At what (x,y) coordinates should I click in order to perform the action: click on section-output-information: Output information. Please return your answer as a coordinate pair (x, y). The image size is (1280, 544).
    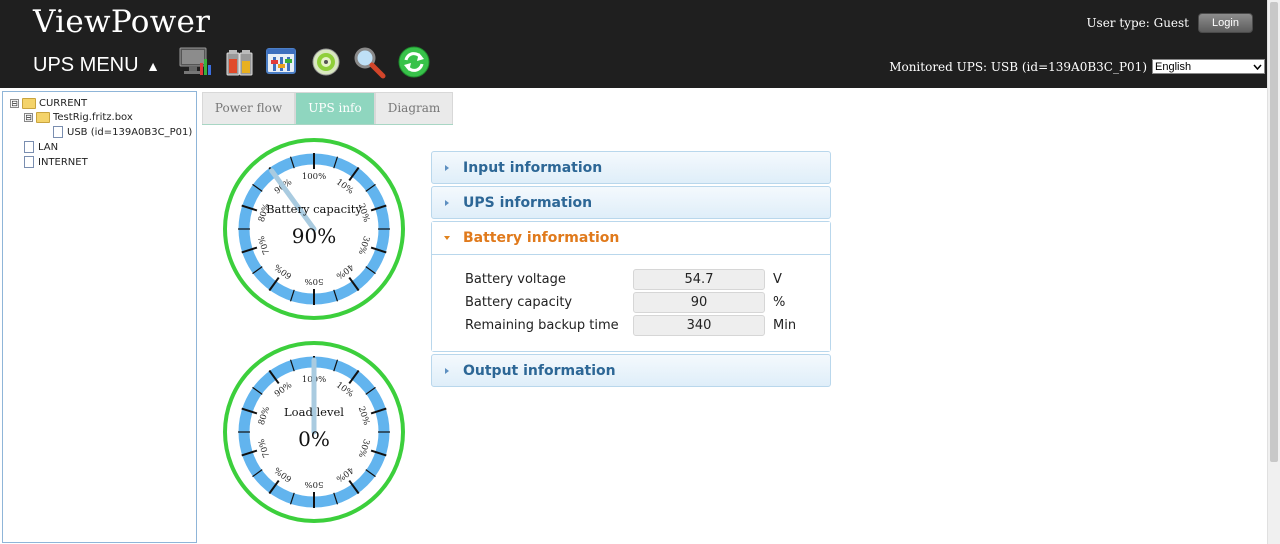
    Looking at the image, I should click on (631, 370).